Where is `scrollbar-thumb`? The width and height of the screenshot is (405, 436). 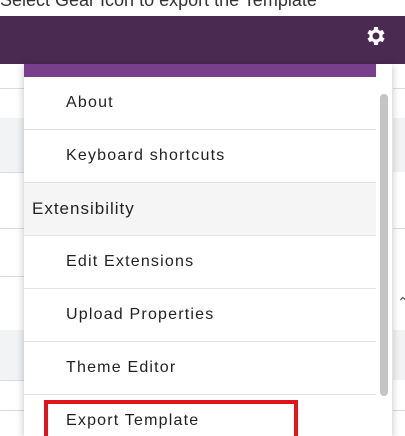
scrollbar-thumb is located at coordinates (384, 245).